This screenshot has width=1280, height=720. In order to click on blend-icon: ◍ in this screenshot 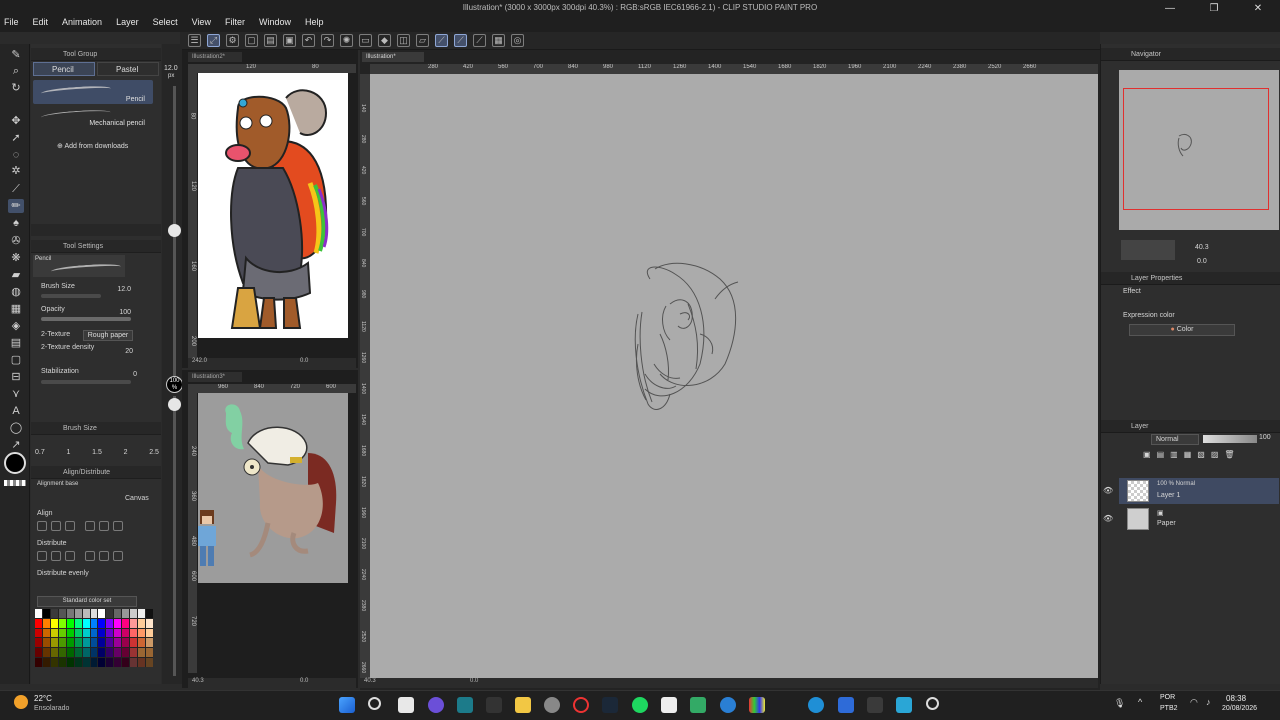, I will do `click(16, 292)`.